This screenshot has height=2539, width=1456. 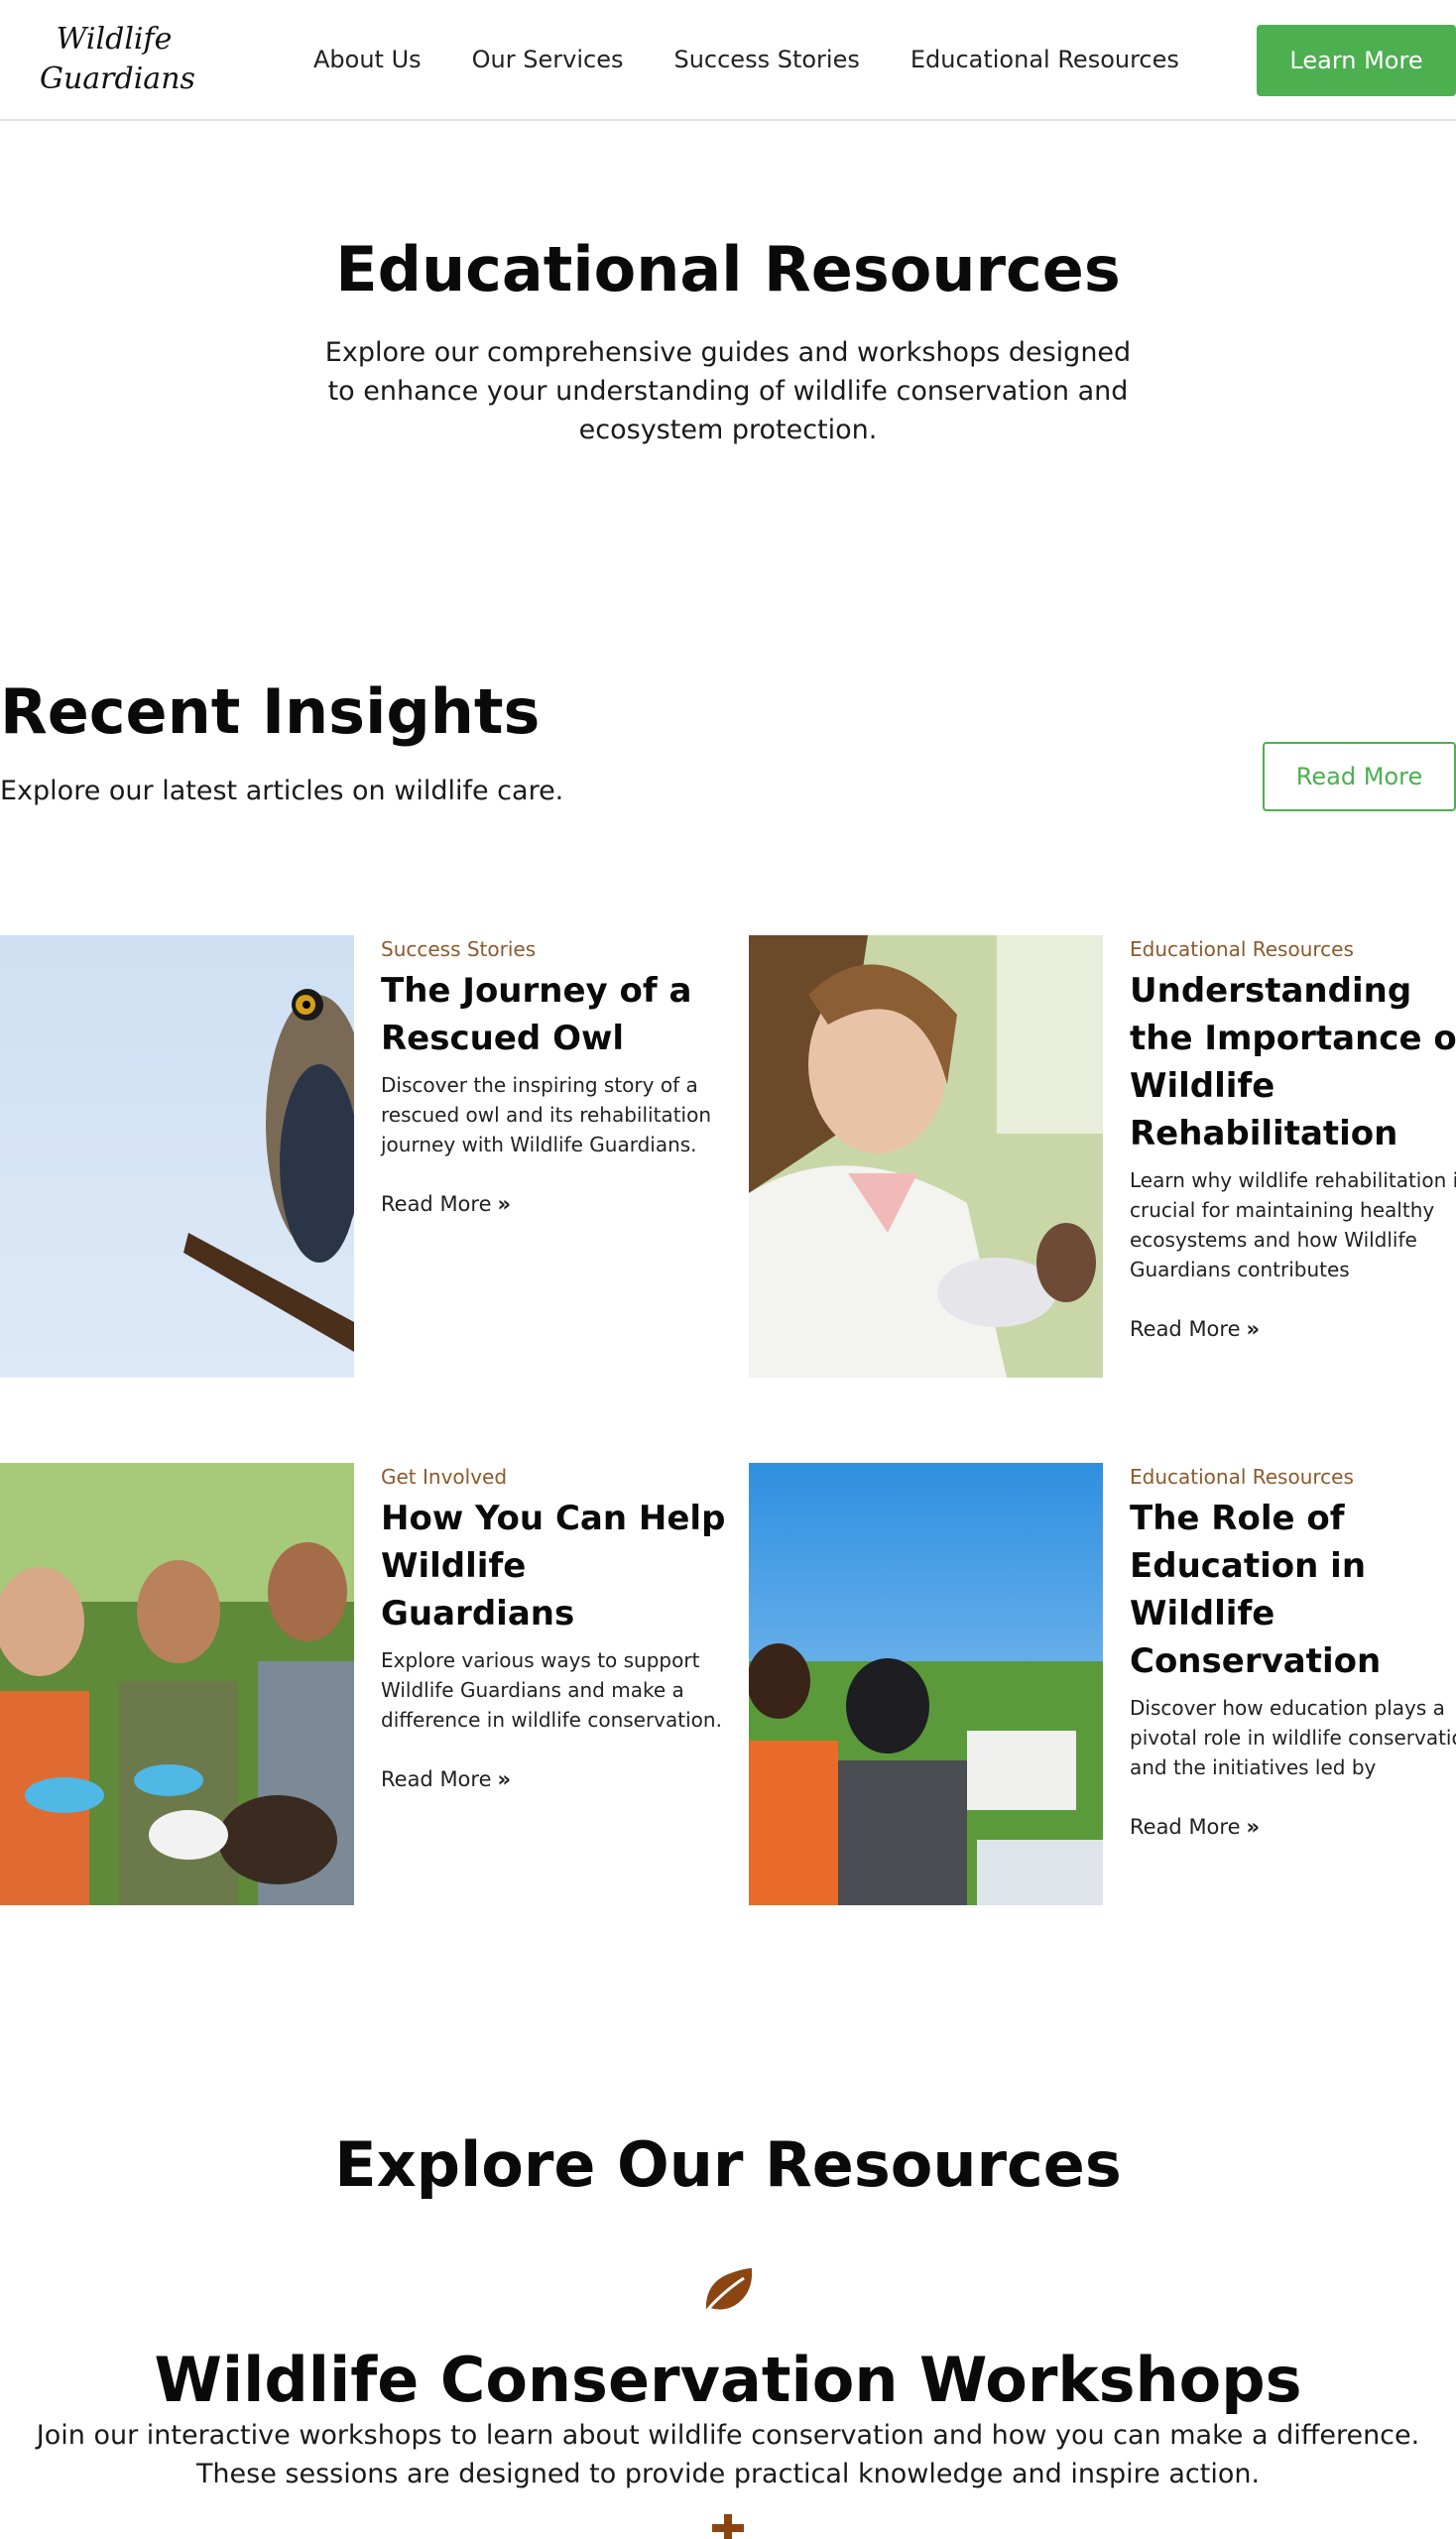 What do you see at coordinates (1044, 60) in the screenshot?
I see `nav-educational-resources: Educational Resources` at bounding box center [1044, 60].